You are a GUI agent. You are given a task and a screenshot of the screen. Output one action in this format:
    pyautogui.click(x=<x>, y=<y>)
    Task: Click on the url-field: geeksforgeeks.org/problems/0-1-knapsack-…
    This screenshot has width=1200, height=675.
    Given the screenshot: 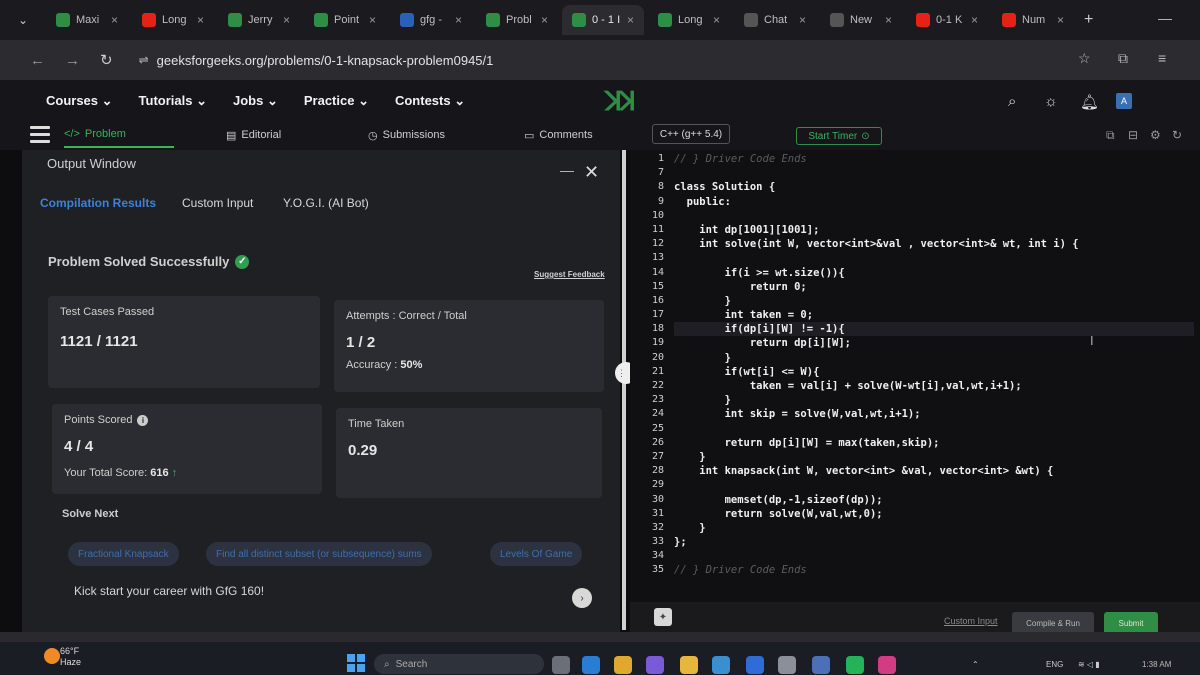 What is the action you would take?
    pyautogui.click(x=325, y=60)
    